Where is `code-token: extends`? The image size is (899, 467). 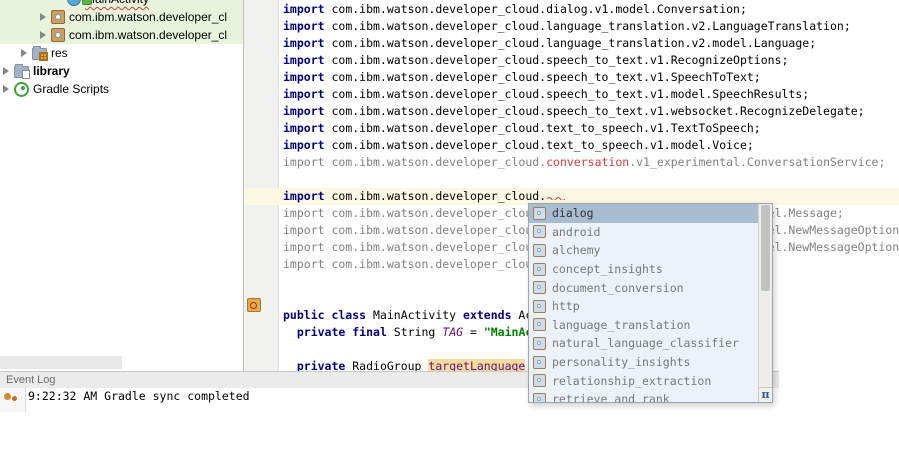
code-token: extends is located at coordinates (491, 315).